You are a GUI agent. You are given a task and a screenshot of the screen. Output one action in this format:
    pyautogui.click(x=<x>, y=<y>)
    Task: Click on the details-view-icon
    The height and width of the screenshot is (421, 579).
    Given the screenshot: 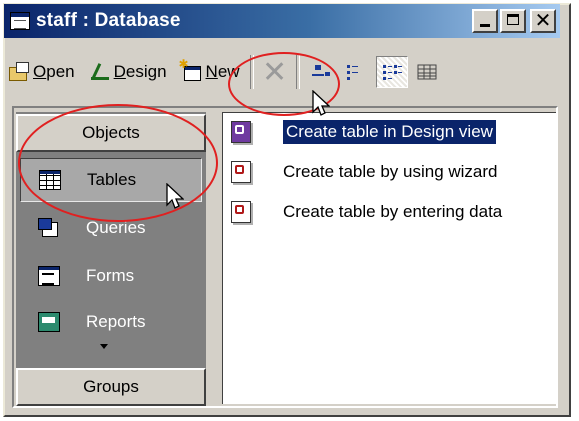 What is the action you would take?
    pyautogui.click(x=427, y=72)
    